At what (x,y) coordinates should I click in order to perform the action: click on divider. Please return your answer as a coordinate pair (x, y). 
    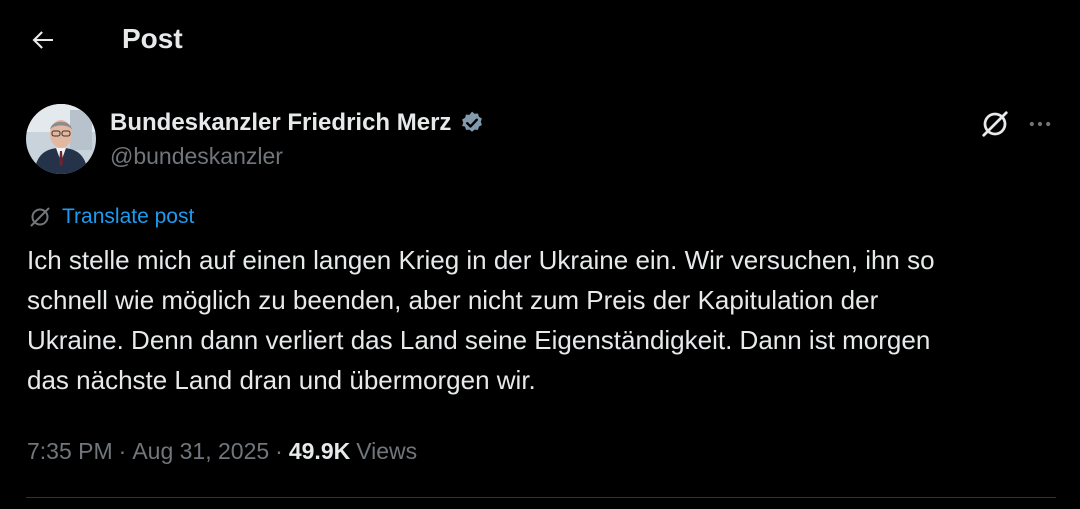
    Looking at the image, I should click on (541, 497).